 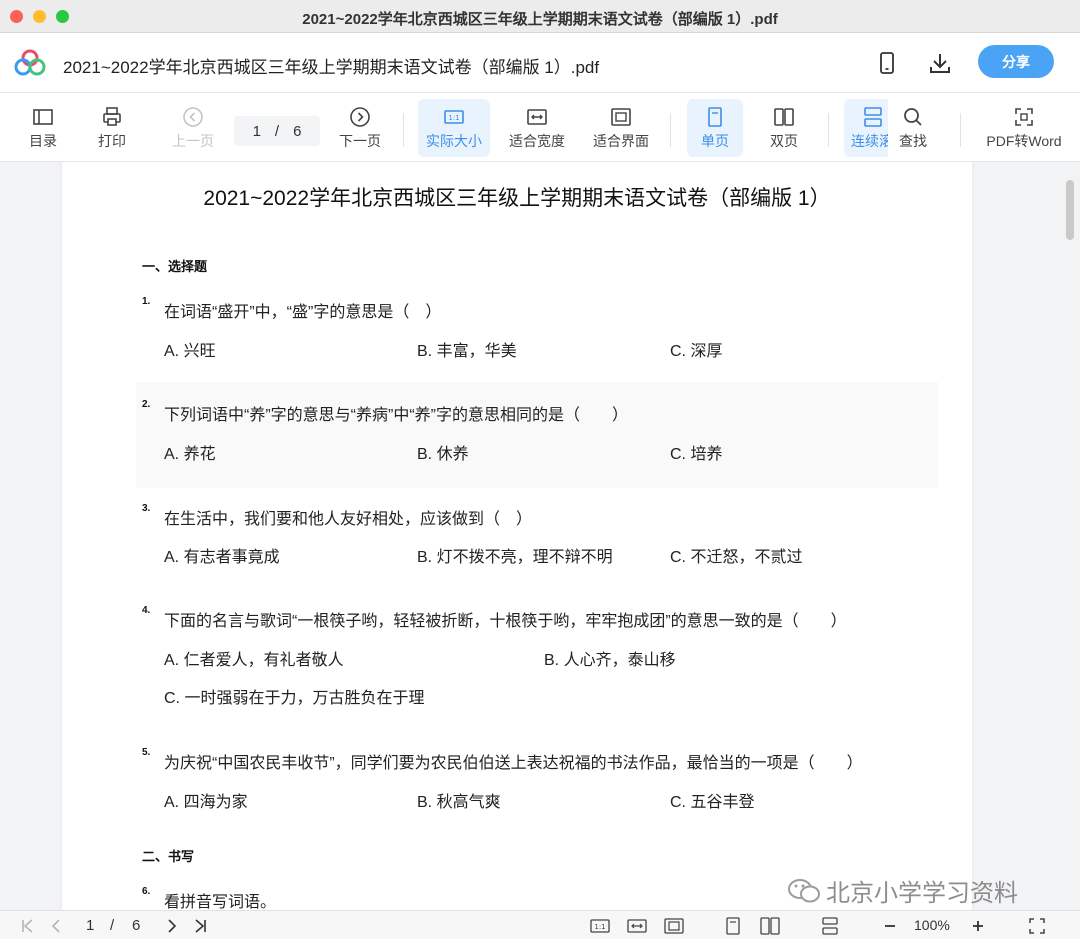 What do you see at coordinates (887, 63) in the screenshot?
I see `phone-icon` at bounding box center [887, 63].